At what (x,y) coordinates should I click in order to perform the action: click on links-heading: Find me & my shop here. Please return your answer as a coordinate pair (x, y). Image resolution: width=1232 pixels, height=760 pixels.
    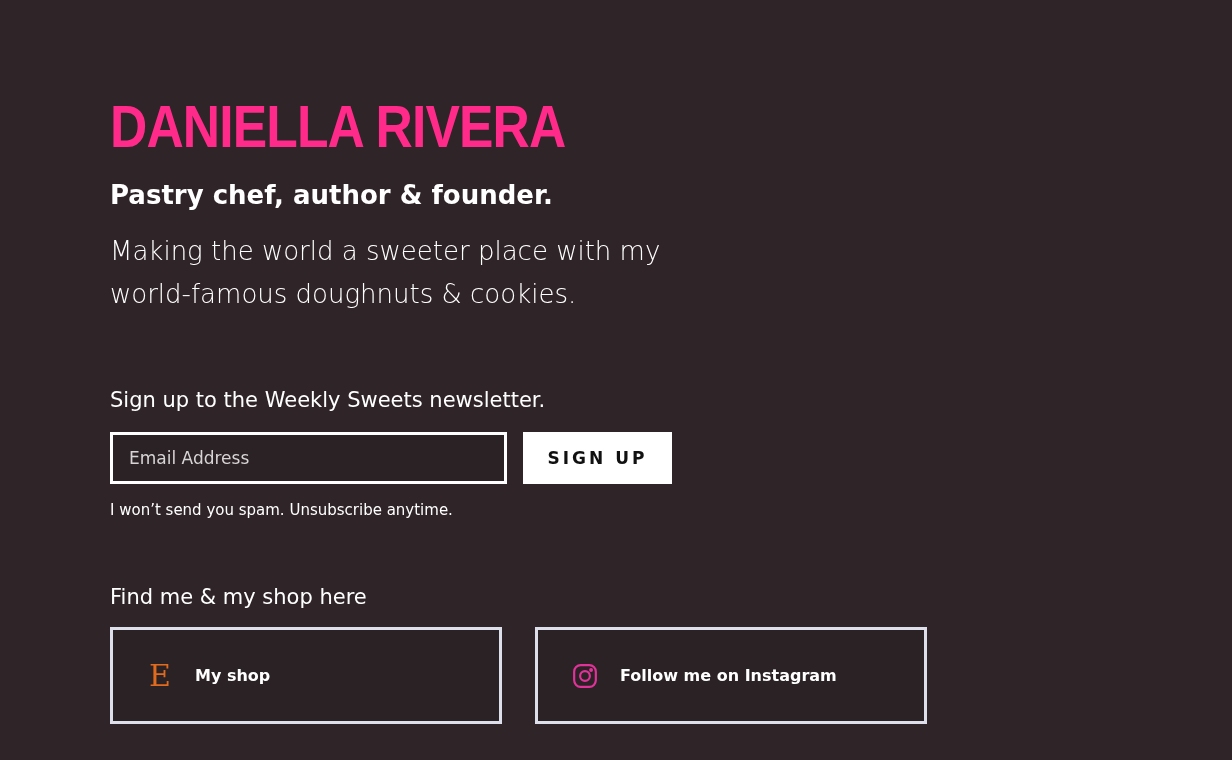
    Looking at the image, I should click on (238, 597).